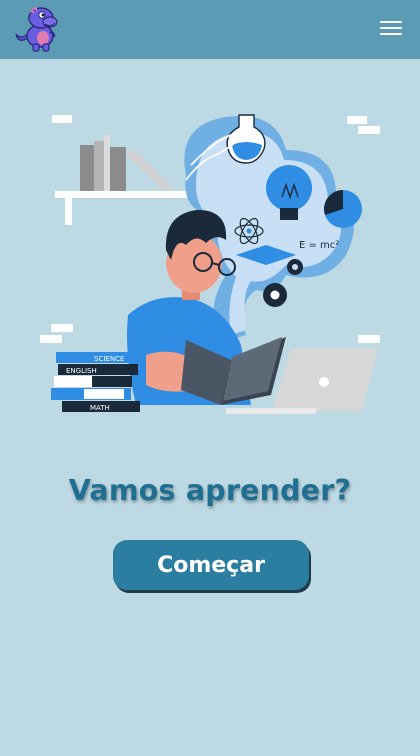  What do you see at coordinates (211, 565) in the screenshot?
I see `start-button: Começar` at bounding box center [211, 565].